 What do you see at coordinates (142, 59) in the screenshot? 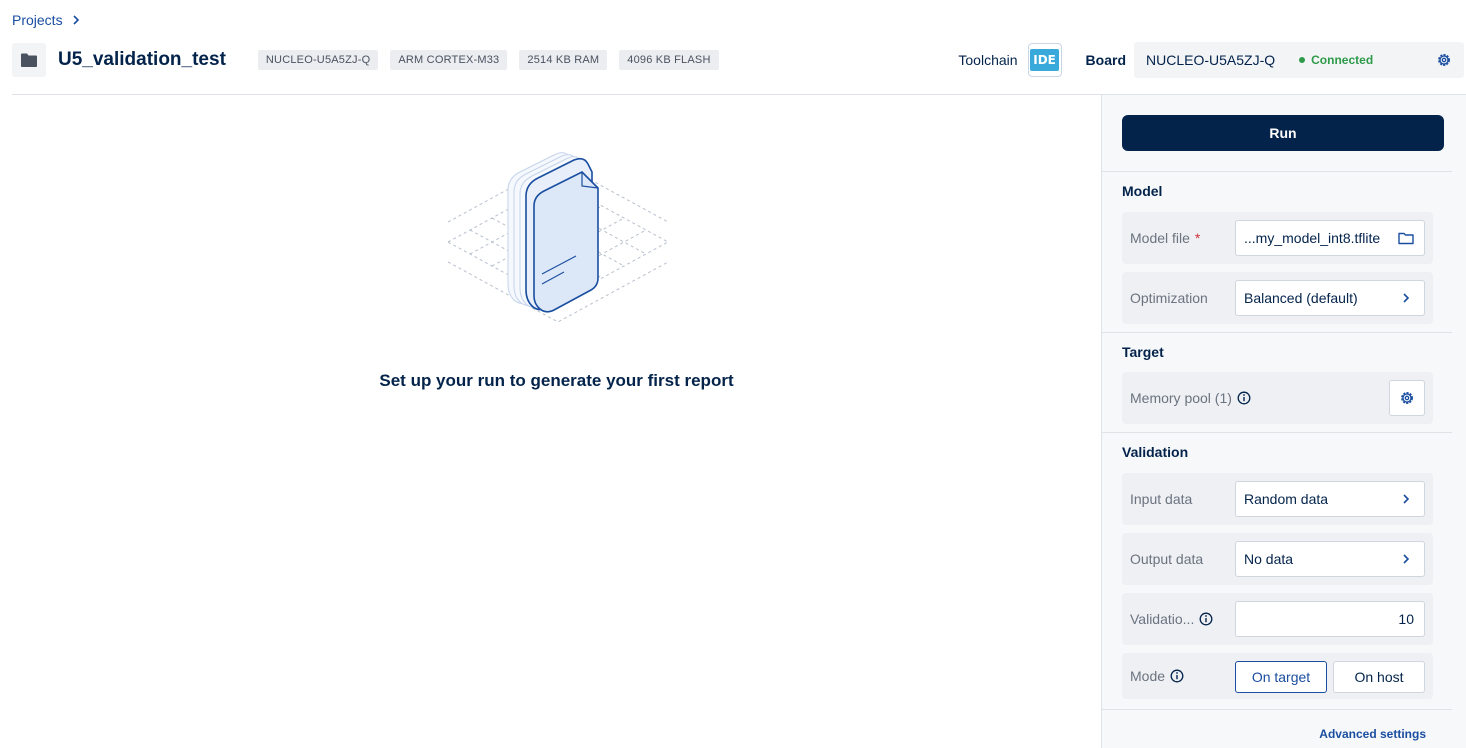
I see `project-title: U5_validation_test` at bounding box center [142, 59].